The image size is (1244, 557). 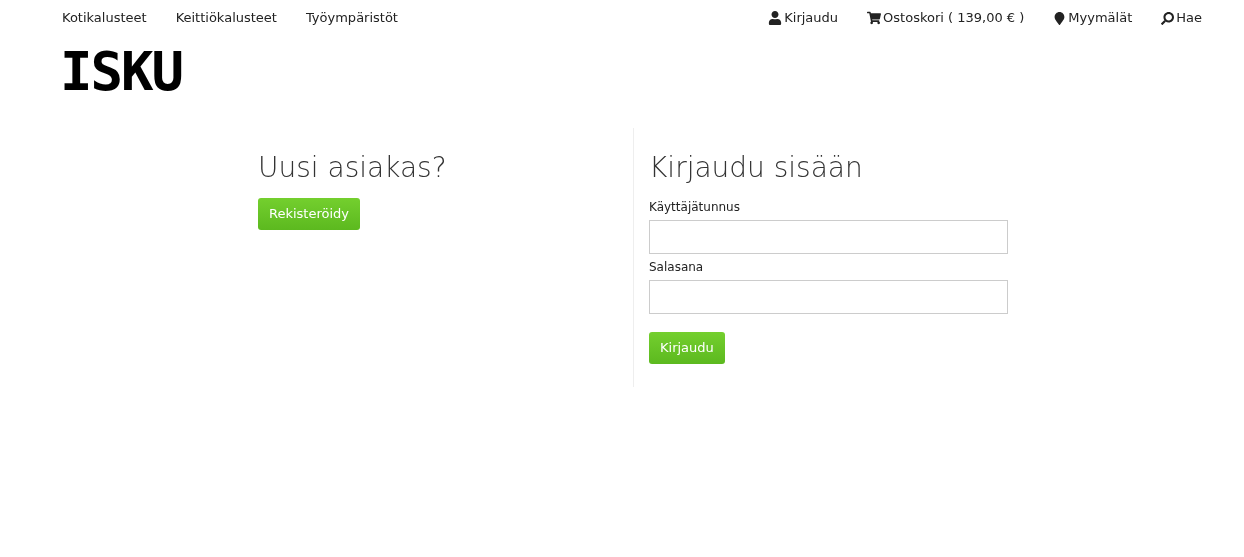 What do you see at coordinates (104, 18) in the screenshot?
I see `category-link: Kotikalusteet` at bounding box center [104, 18].